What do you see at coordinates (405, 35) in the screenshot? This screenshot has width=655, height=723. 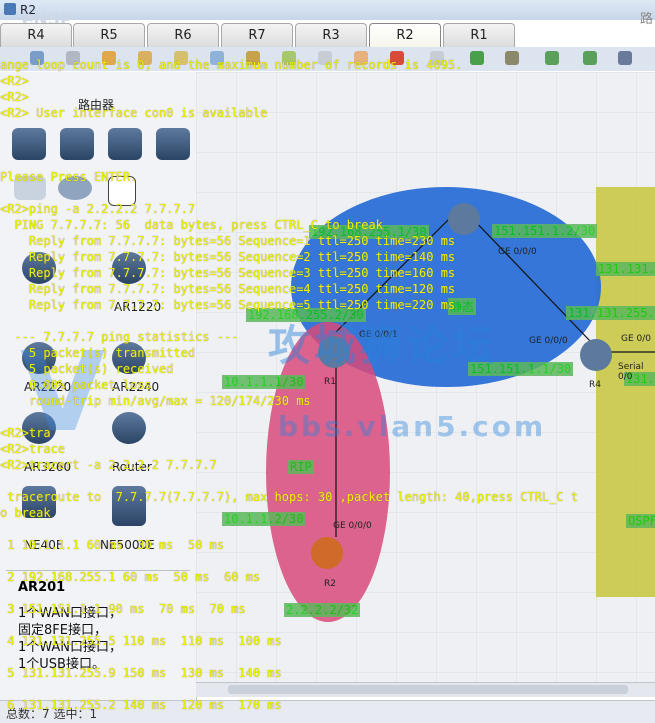 I see `tab-r2: R2` at bounding box center [405, 35].